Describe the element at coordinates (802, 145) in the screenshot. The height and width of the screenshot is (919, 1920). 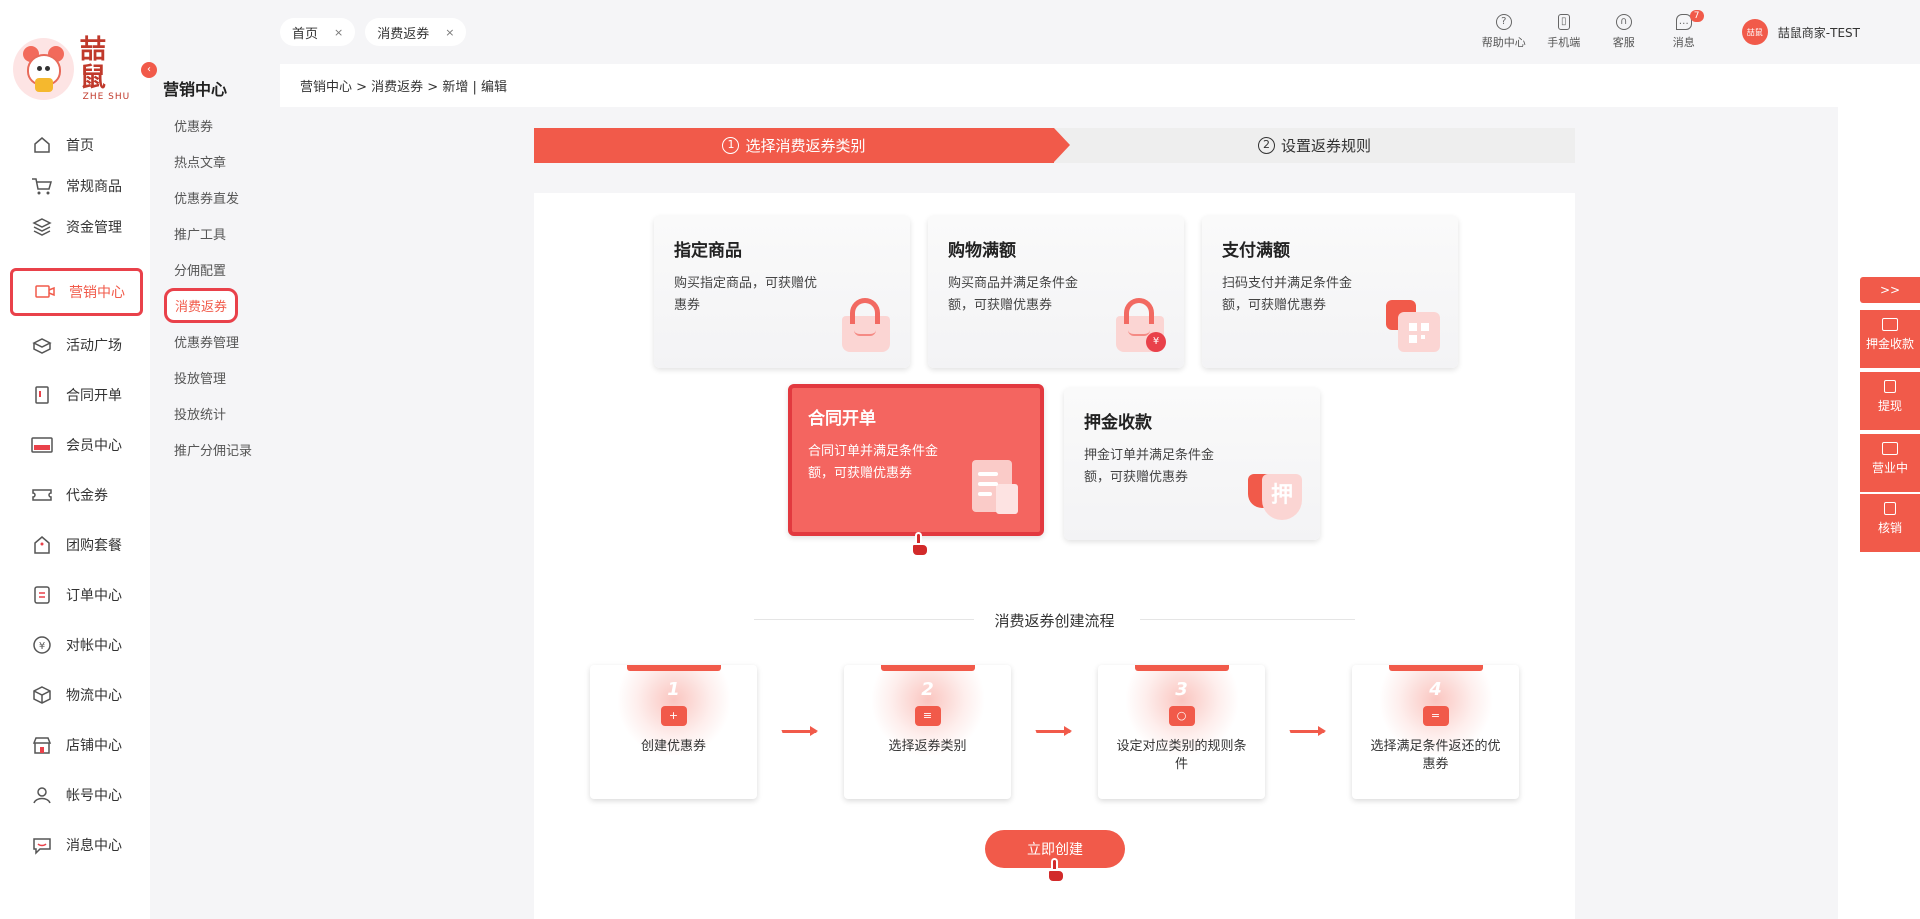
I see `step-1-active: 1 选择消费返券类别` at that location.